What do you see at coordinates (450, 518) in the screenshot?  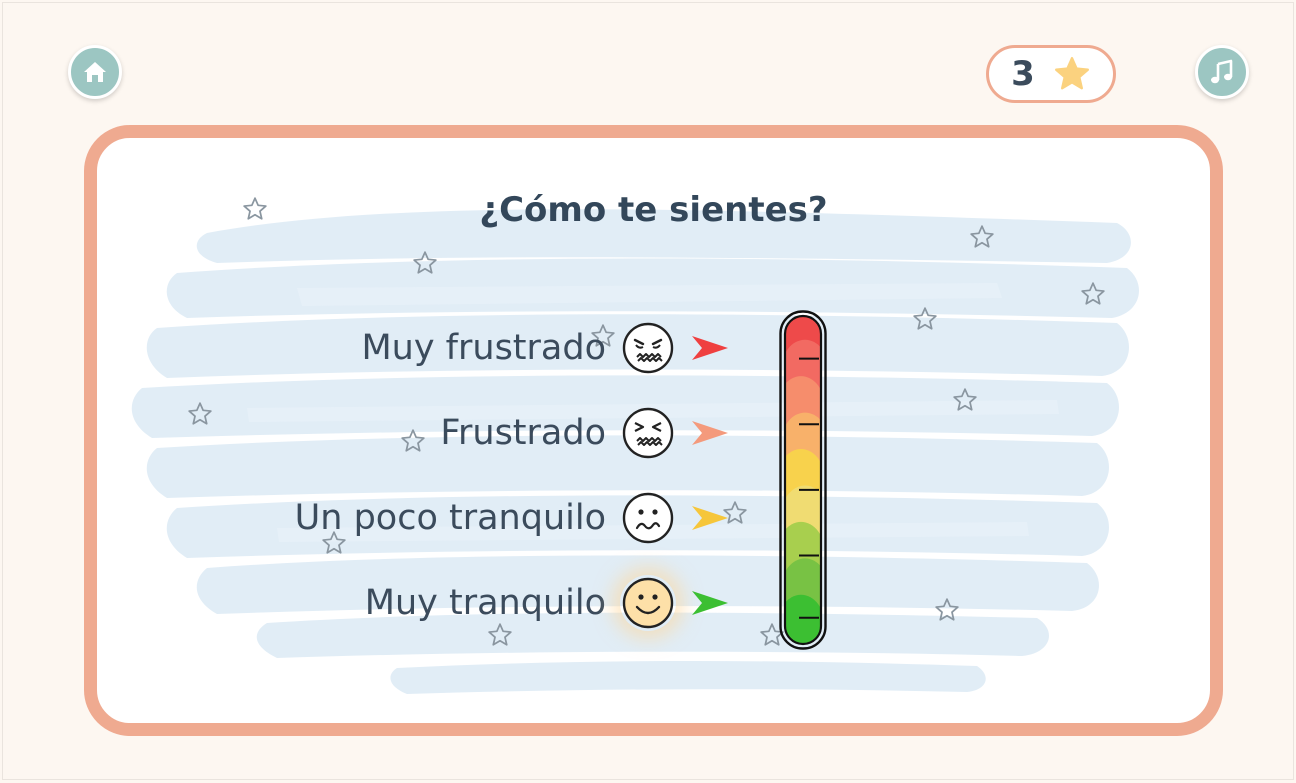 I see `option-label: Un poco tranquilo` at bounding box center [450, 518].